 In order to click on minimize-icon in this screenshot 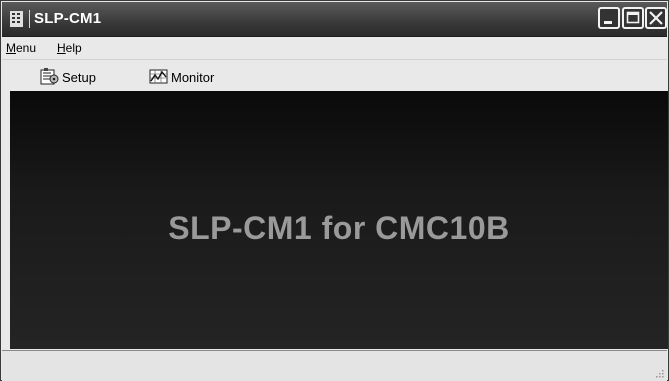, I will do `click(608, 22)`.